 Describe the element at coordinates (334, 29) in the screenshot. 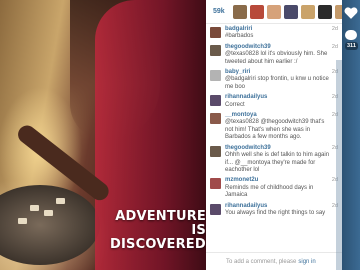

I see `caption-time: 2d` at that location.